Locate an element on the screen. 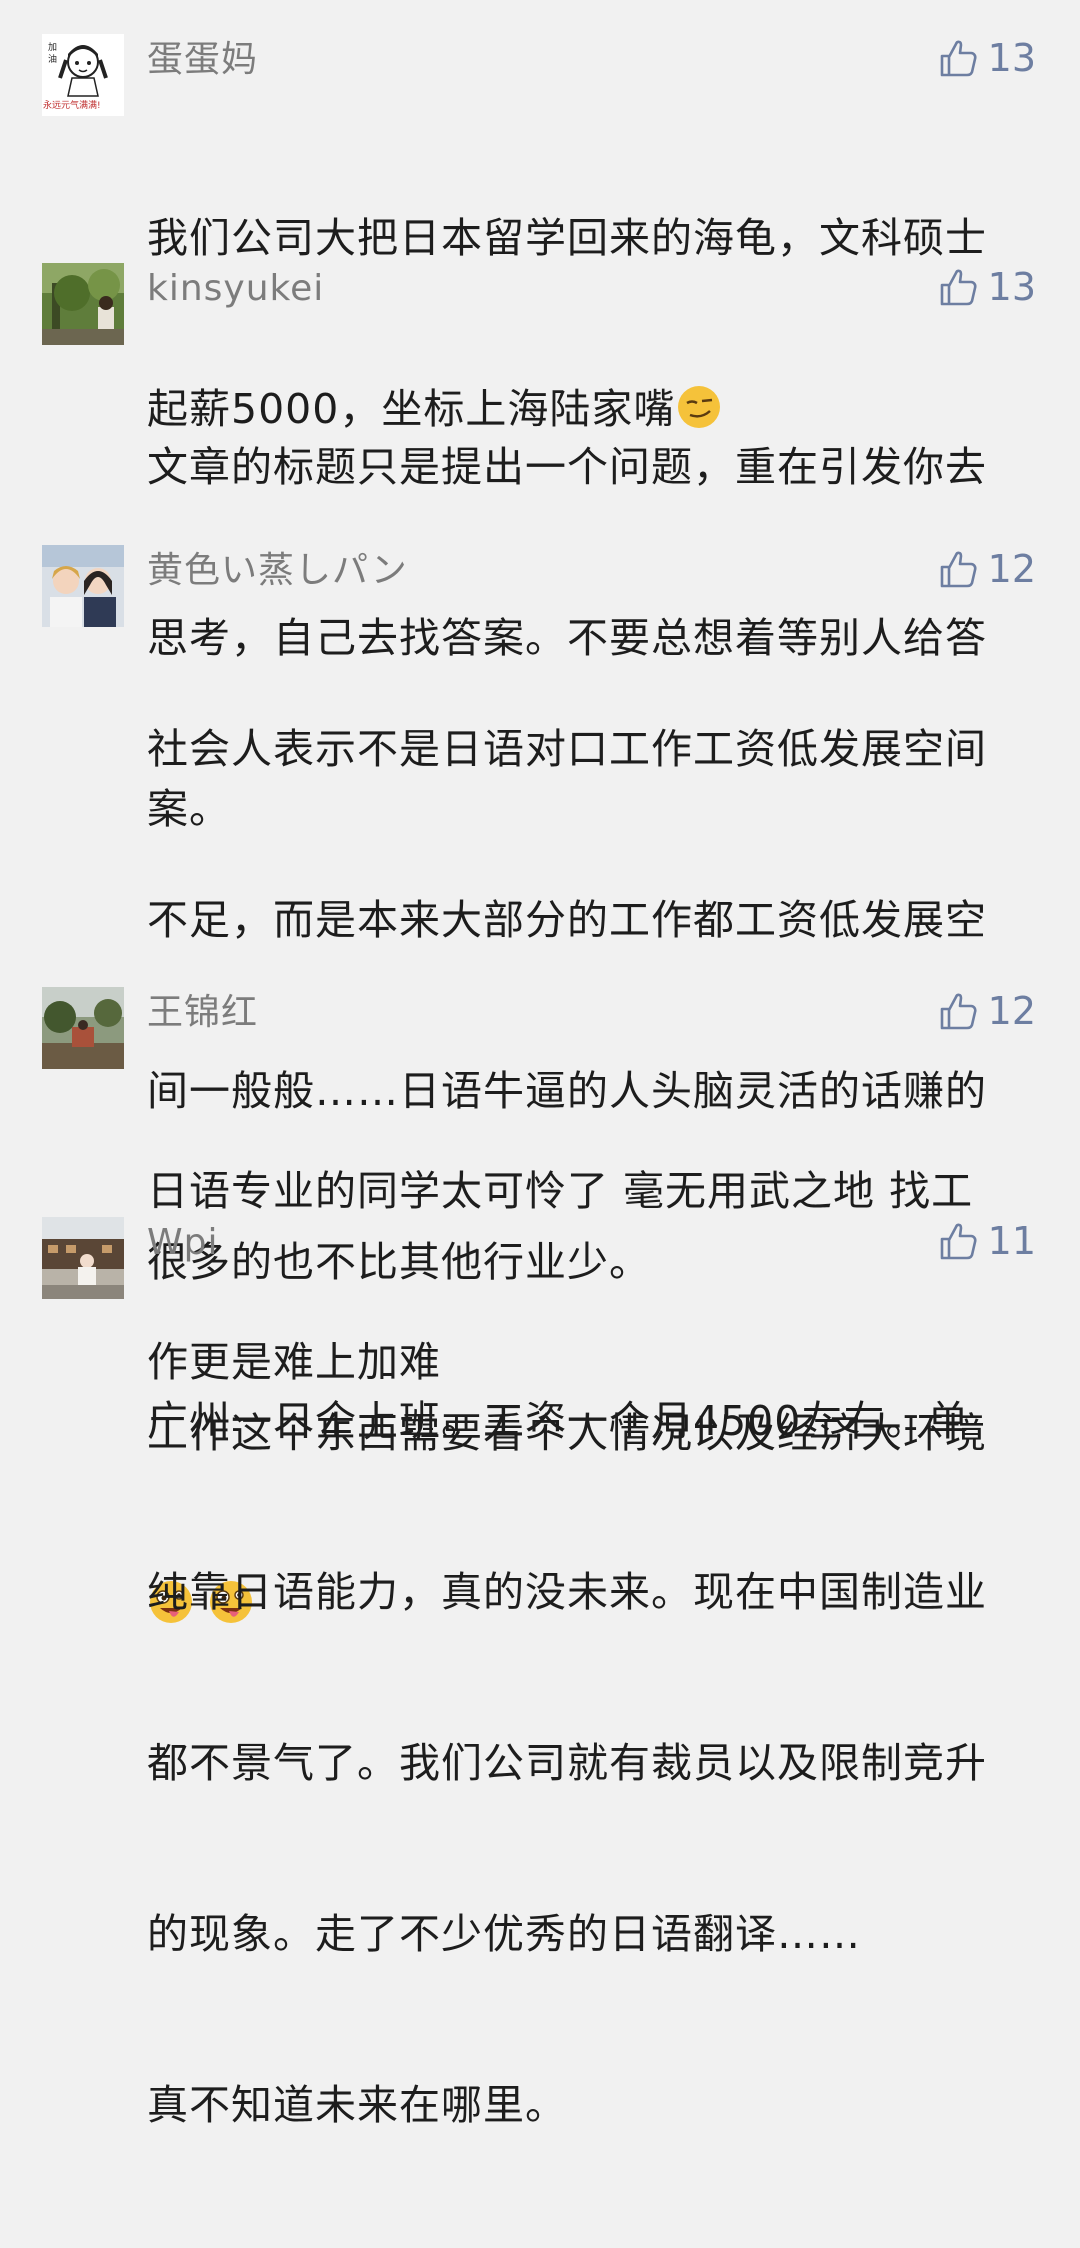 The height and width of the screenshot is (2248, 1080). comment-line: 文章的标题只是提出一个问题，重在引发你去 is located at coordinates (567, 467).